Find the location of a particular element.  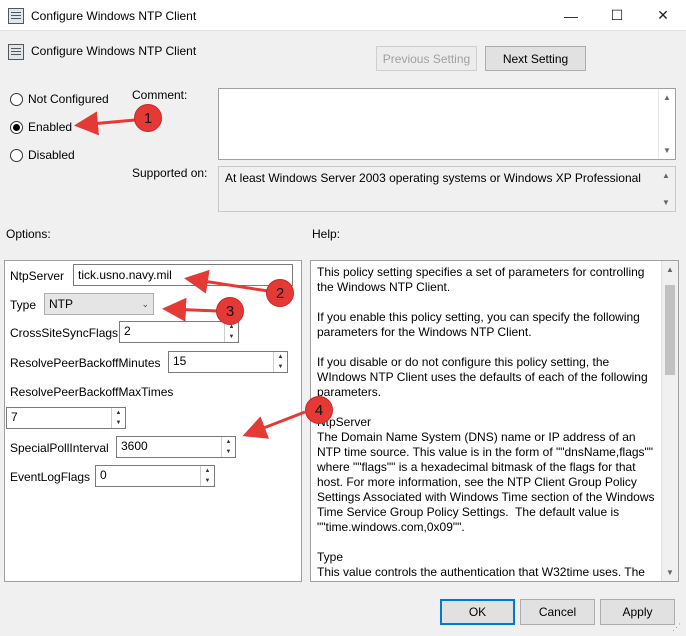

radio-not-configured: Not Configured is located at coordinates (59, 99).